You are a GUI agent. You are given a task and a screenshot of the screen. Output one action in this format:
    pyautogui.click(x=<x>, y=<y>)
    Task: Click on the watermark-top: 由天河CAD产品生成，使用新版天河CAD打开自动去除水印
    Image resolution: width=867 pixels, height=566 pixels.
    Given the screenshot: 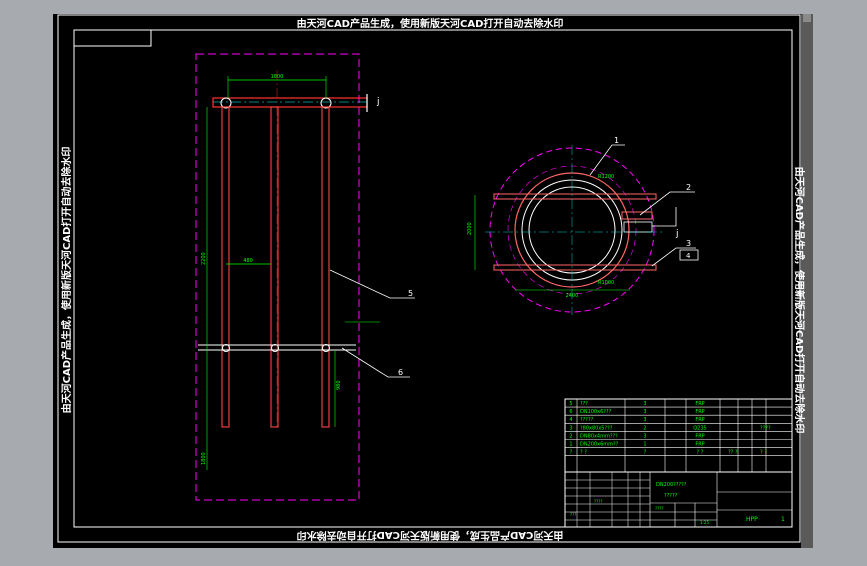 What is the action you would take?
    pyautogui.click(x=430, y=23)
    